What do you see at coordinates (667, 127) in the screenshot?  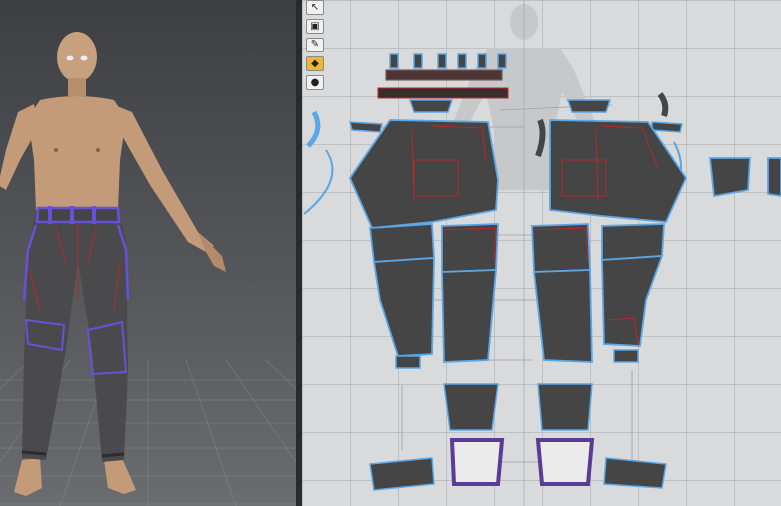 I see `pocket-bag-right` at bounding box center [667, 127].